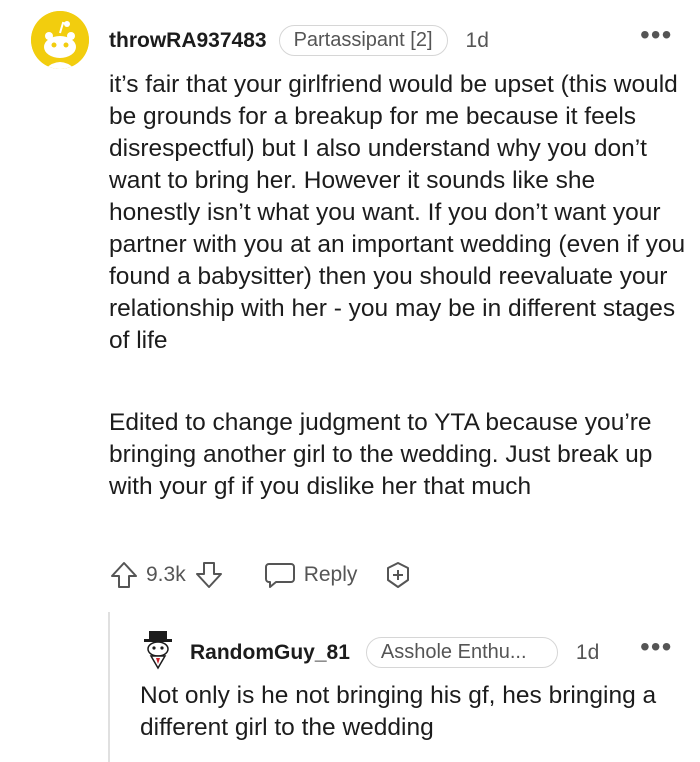 The width and height of the screenshot is (700, 762). I want to click on thread-line, so click(109, 687).